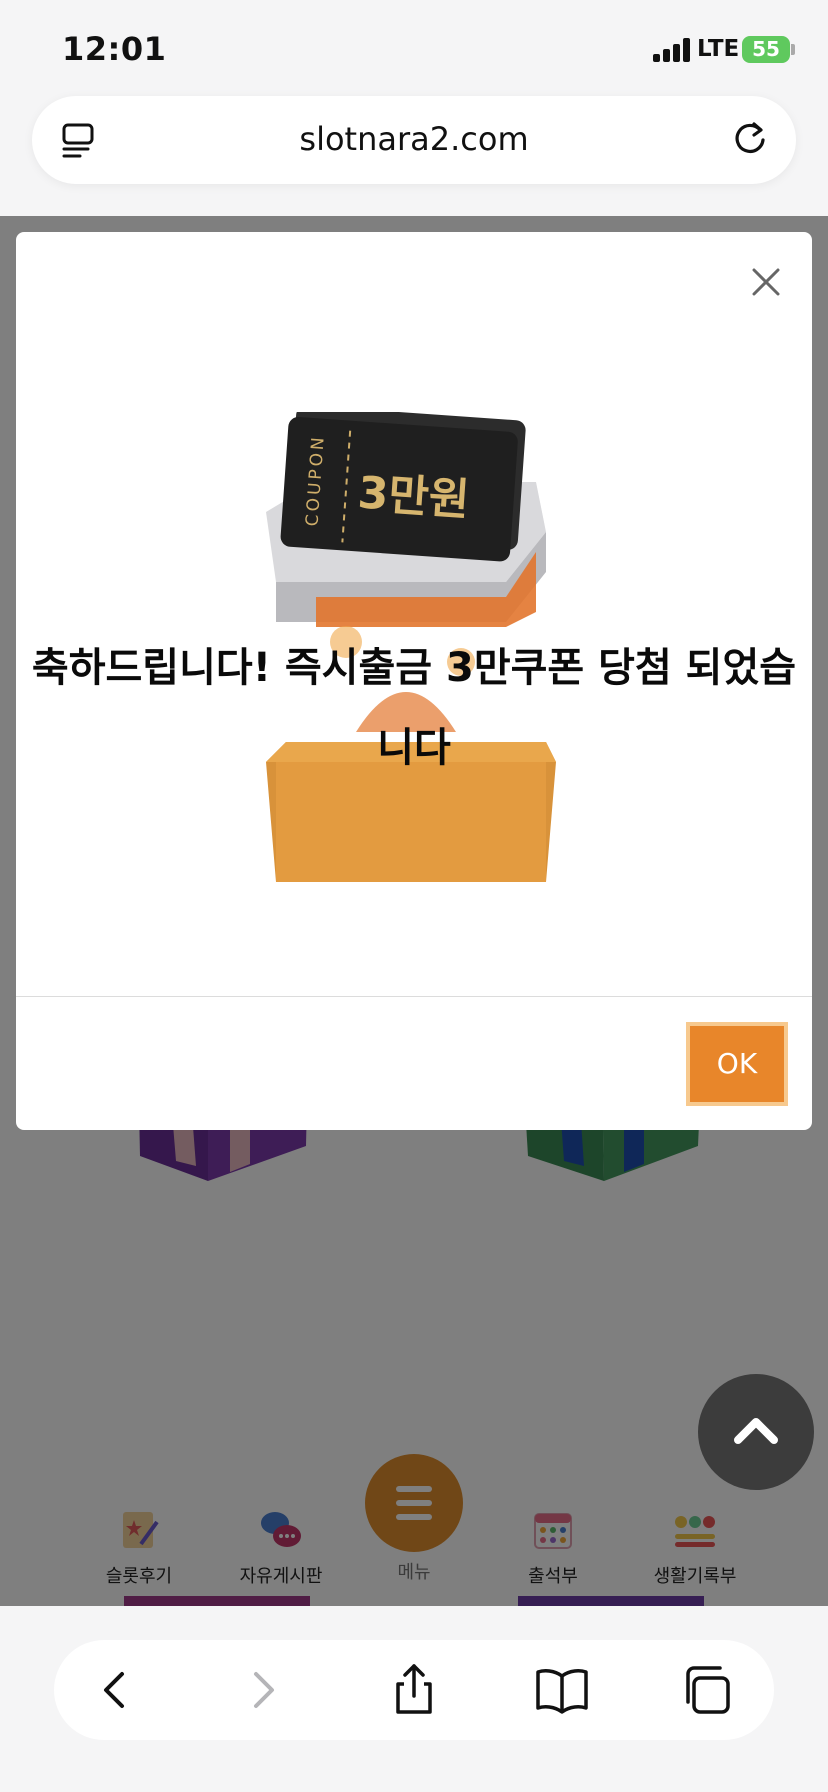  I want to click on congratulations-message: 축하드립니다! 즉시출금 3만쿠폰 당첨 되었습 니다, so click(414, 708).